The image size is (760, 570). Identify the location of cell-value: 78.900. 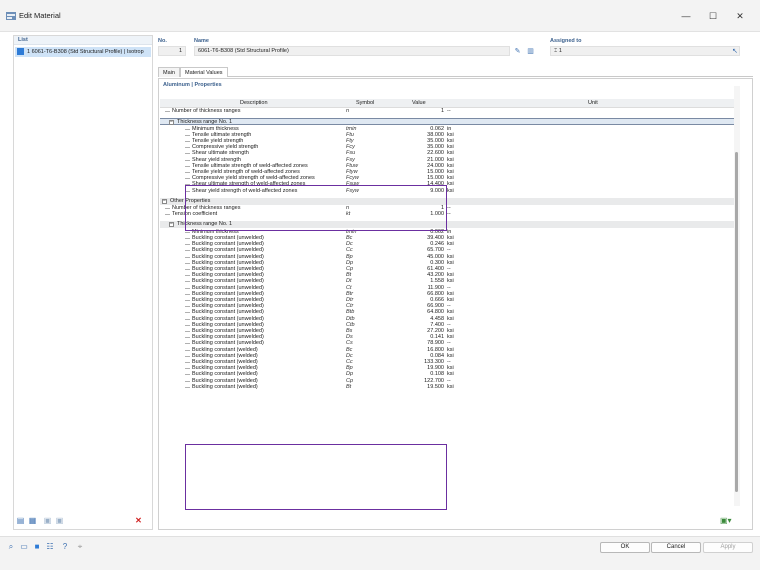
(412, 343).